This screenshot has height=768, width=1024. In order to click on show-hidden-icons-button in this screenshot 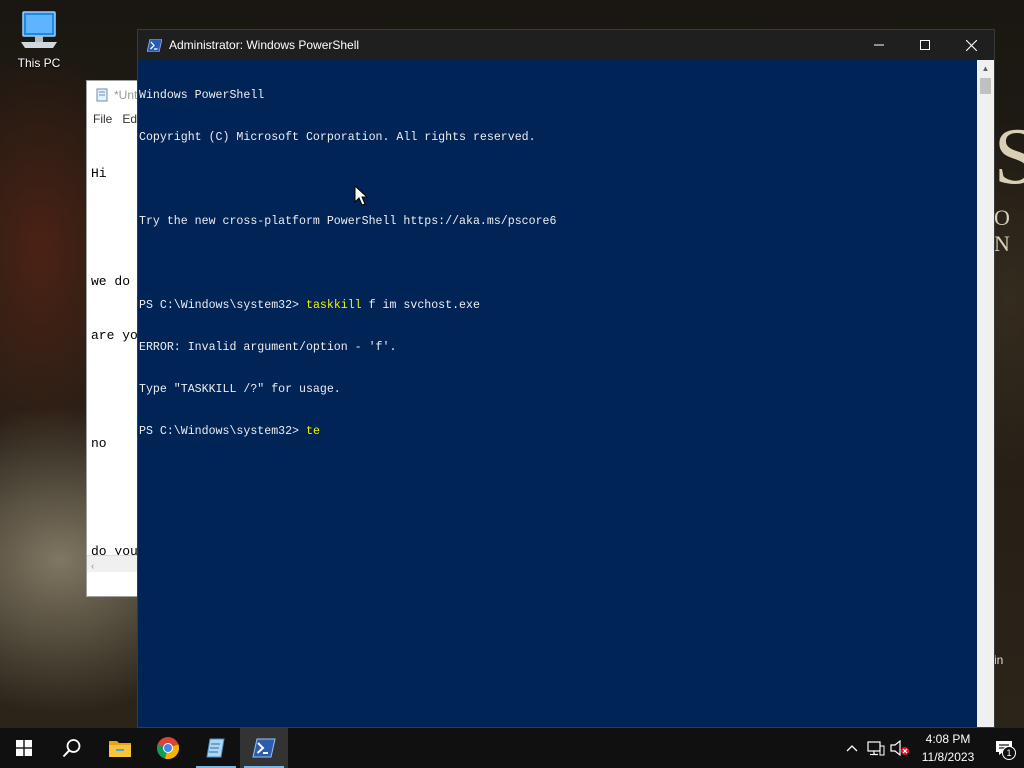, I will do `click(852, 748)`.